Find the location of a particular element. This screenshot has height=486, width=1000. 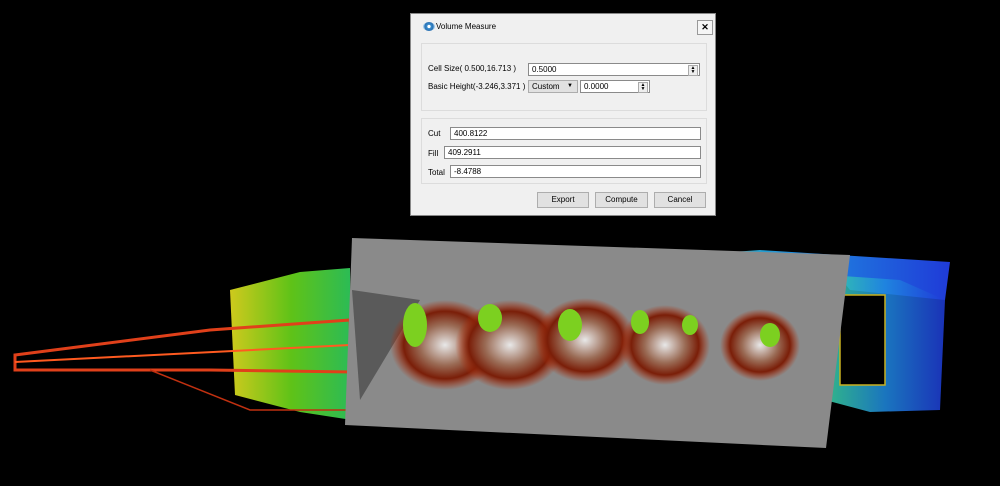

cell-size-value: 0.5000 is located at coordinates (544, 69).